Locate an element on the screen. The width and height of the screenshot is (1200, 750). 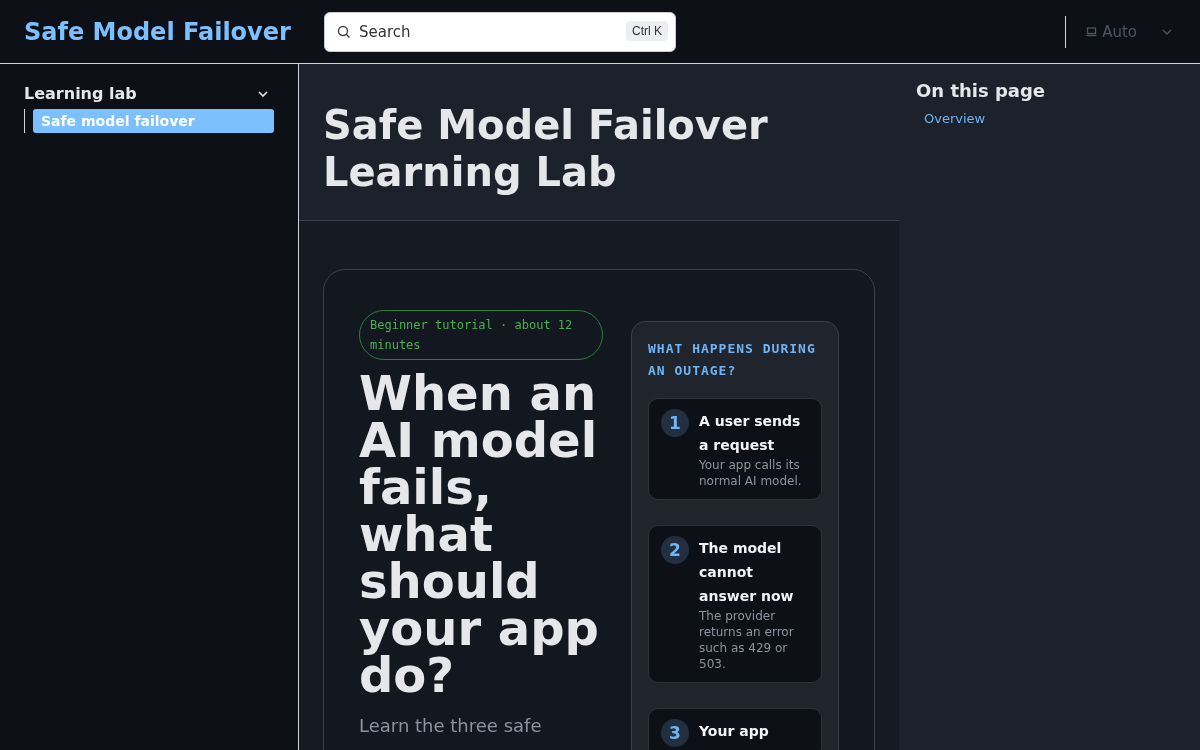
step-title: A user sends a request is located at coordinates (750, 433).